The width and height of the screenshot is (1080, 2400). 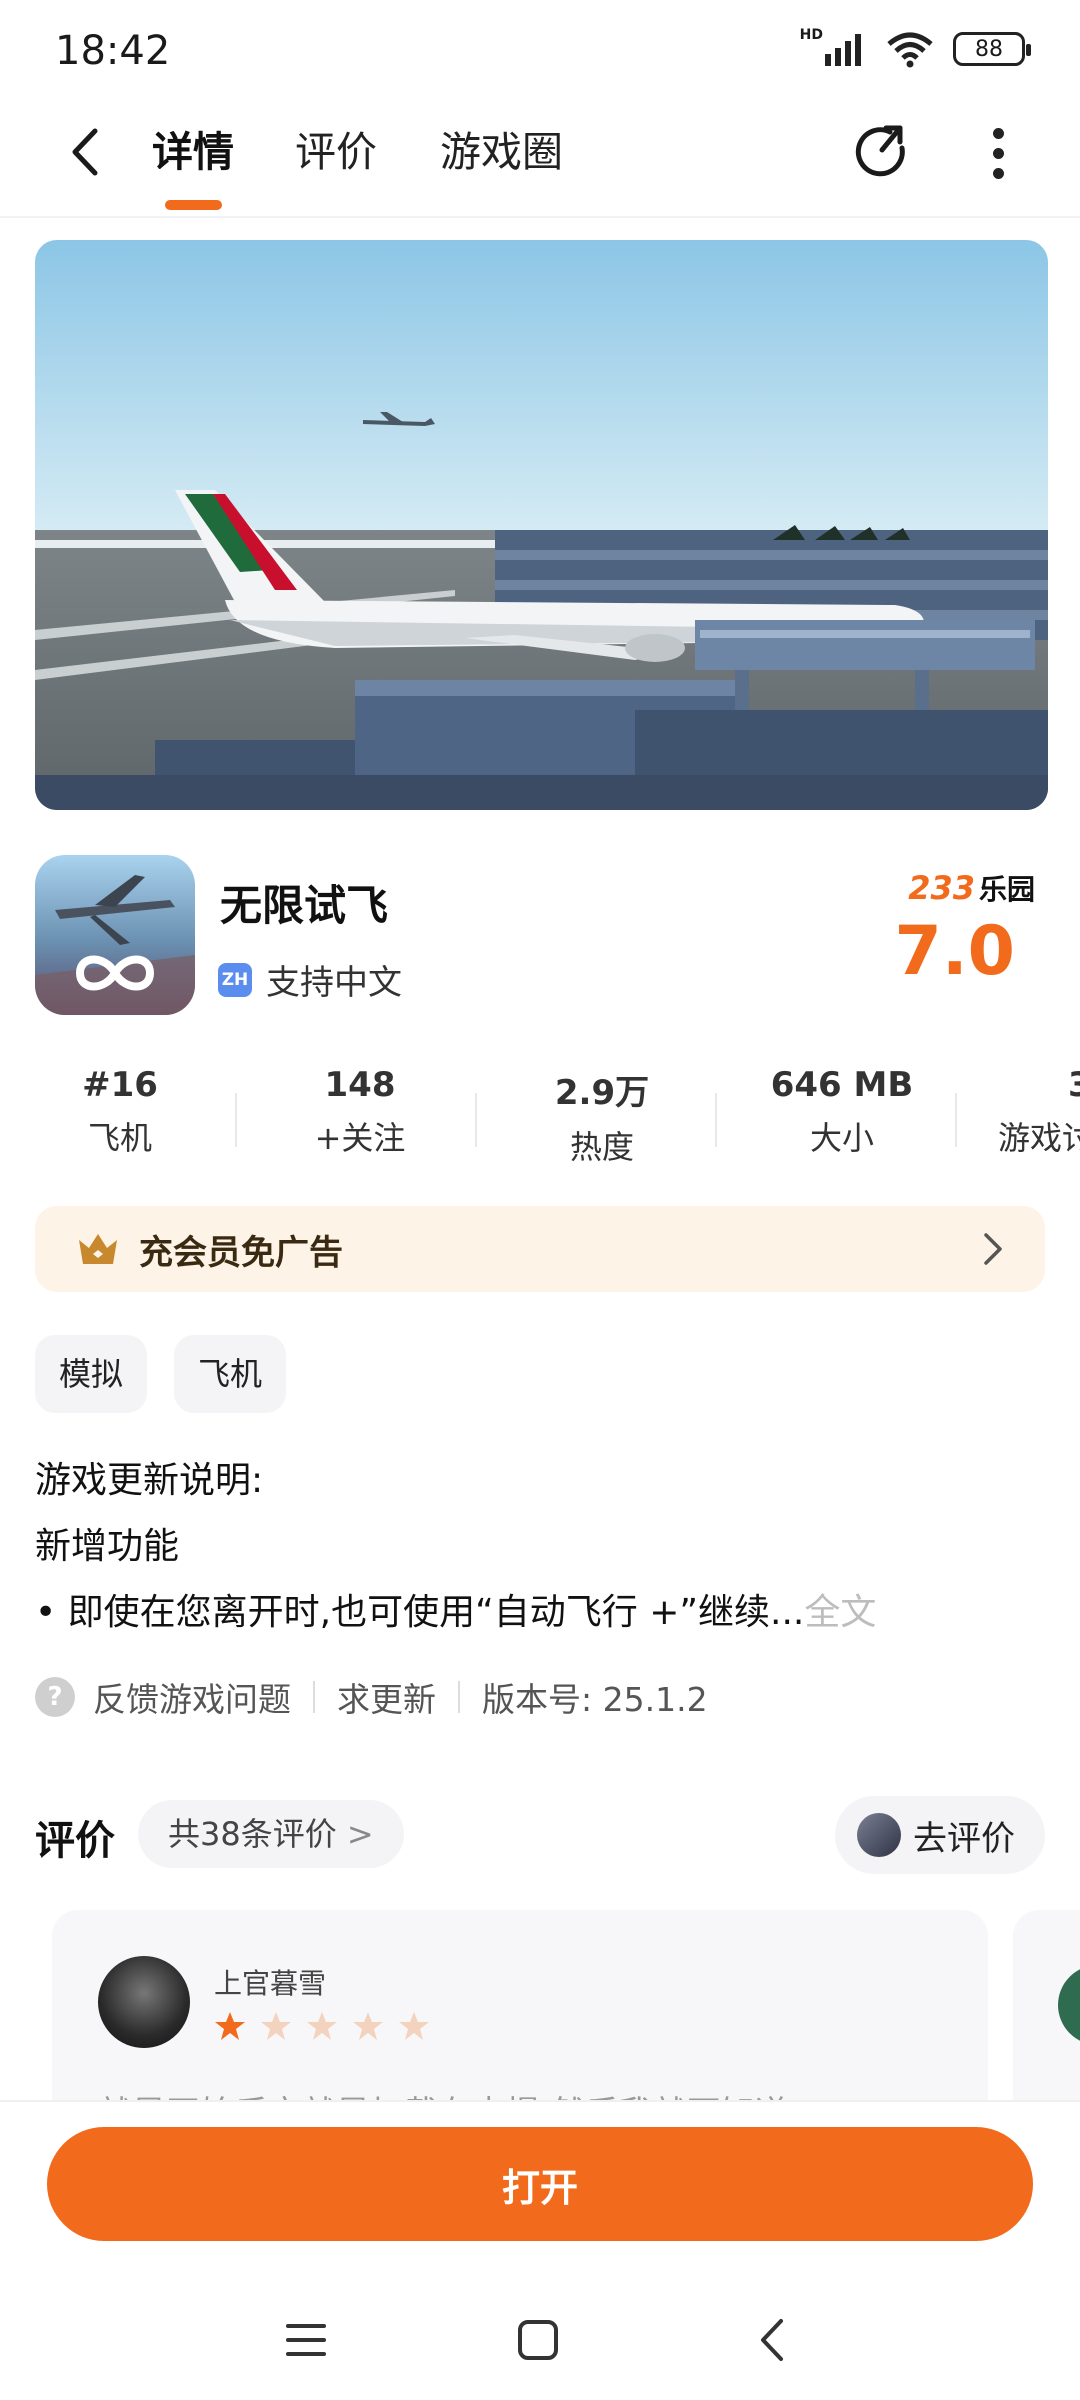 I want to click on meta-row: ? 反馈游戏问题 求更新 版本号: 25.1.2, so click(x=371, y=1697).